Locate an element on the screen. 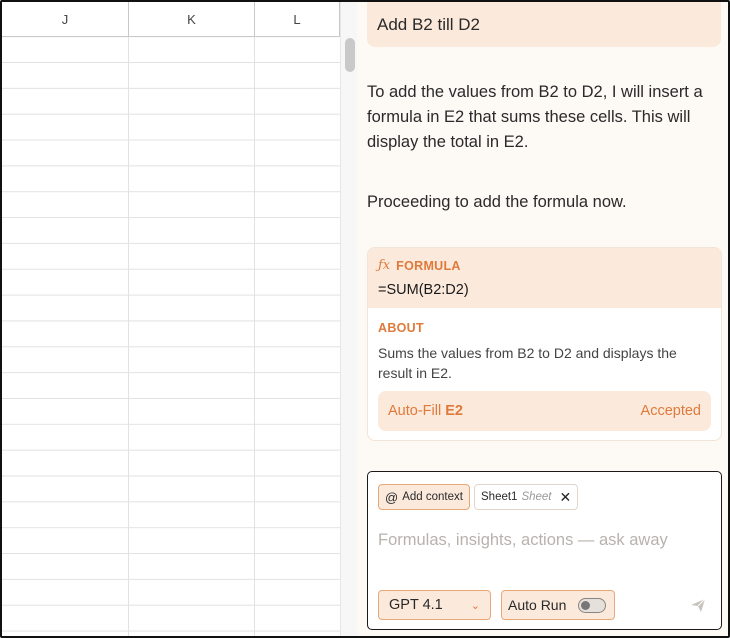 The image size is (730, 638). auto-run-label: Auto Run is located at coordinates (537, 605).